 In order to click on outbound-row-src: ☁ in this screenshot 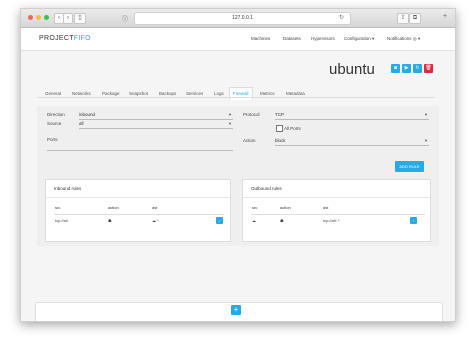, I will do `click(254, 220)`.